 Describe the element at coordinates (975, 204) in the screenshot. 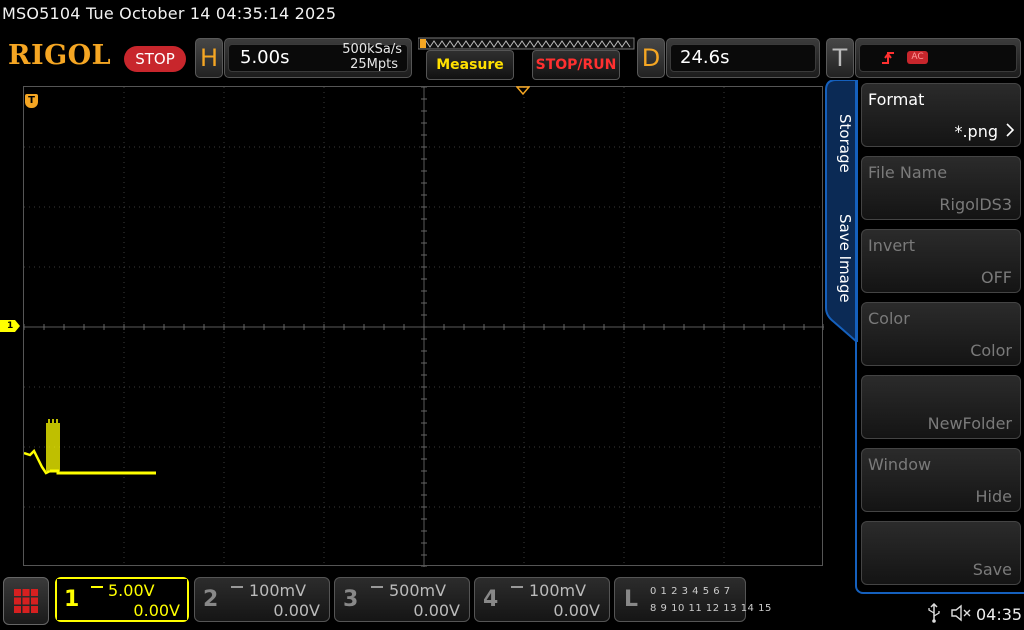

I see `menu-item-value: RigolDS3` at that location.